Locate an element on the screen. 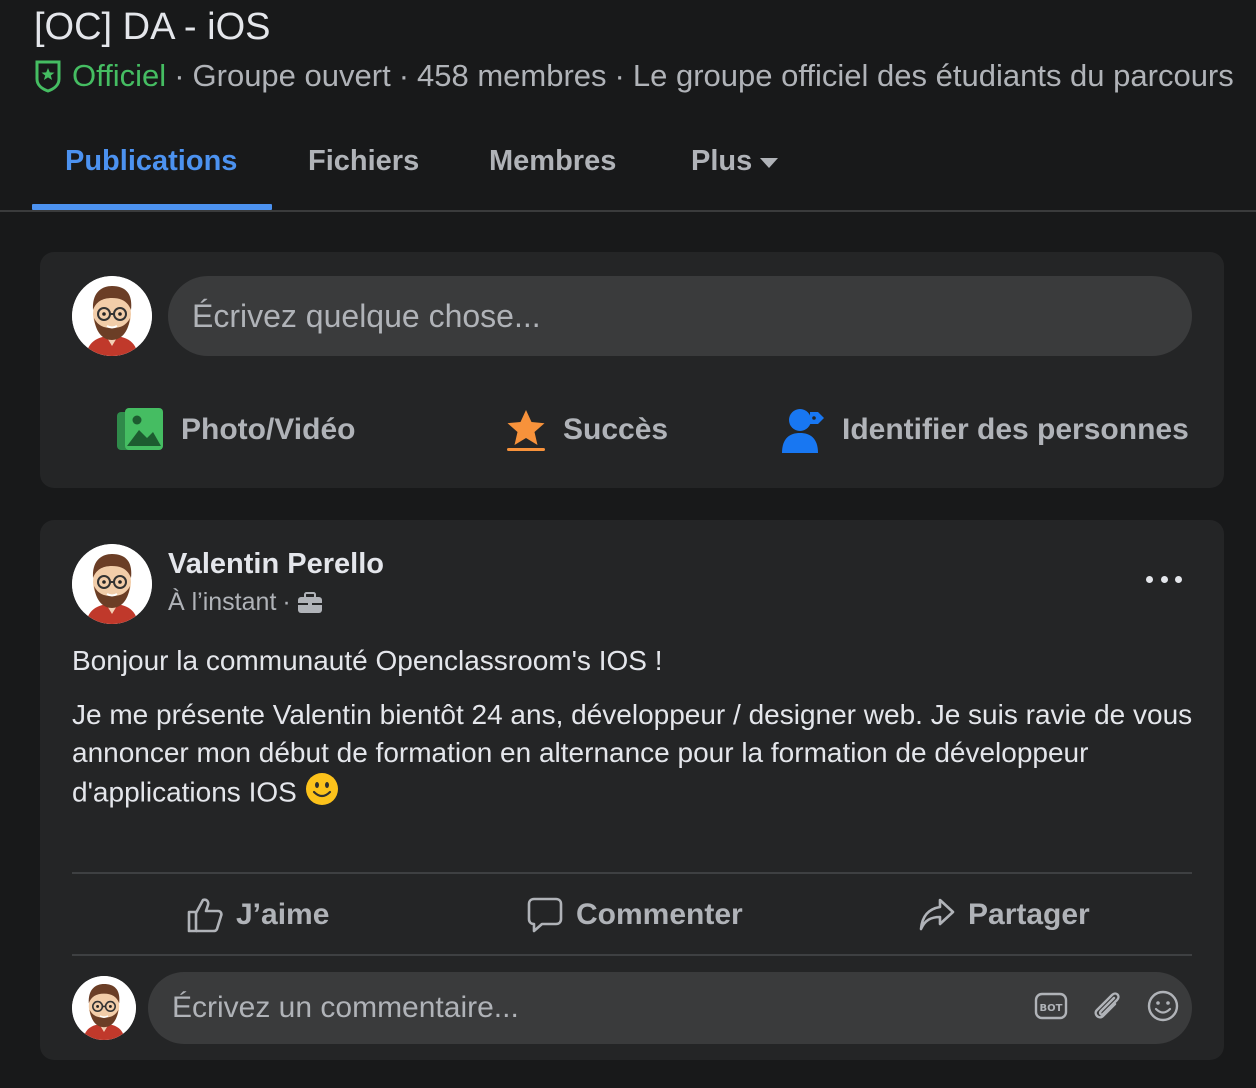 The image size is (1256, 1088). post-meta: À l’instant · is located at coordinates (245, 602).